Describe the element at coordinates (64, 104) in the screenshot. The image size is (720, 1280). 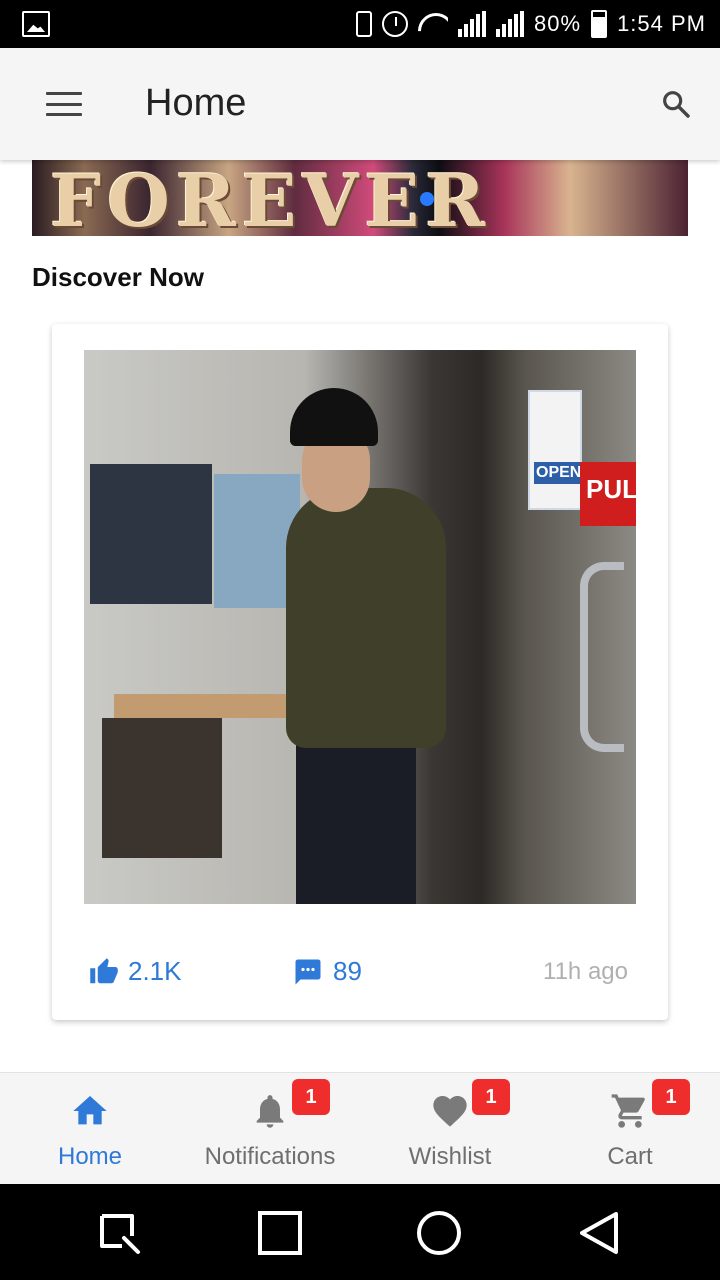
I see `menu-icon` at that location.